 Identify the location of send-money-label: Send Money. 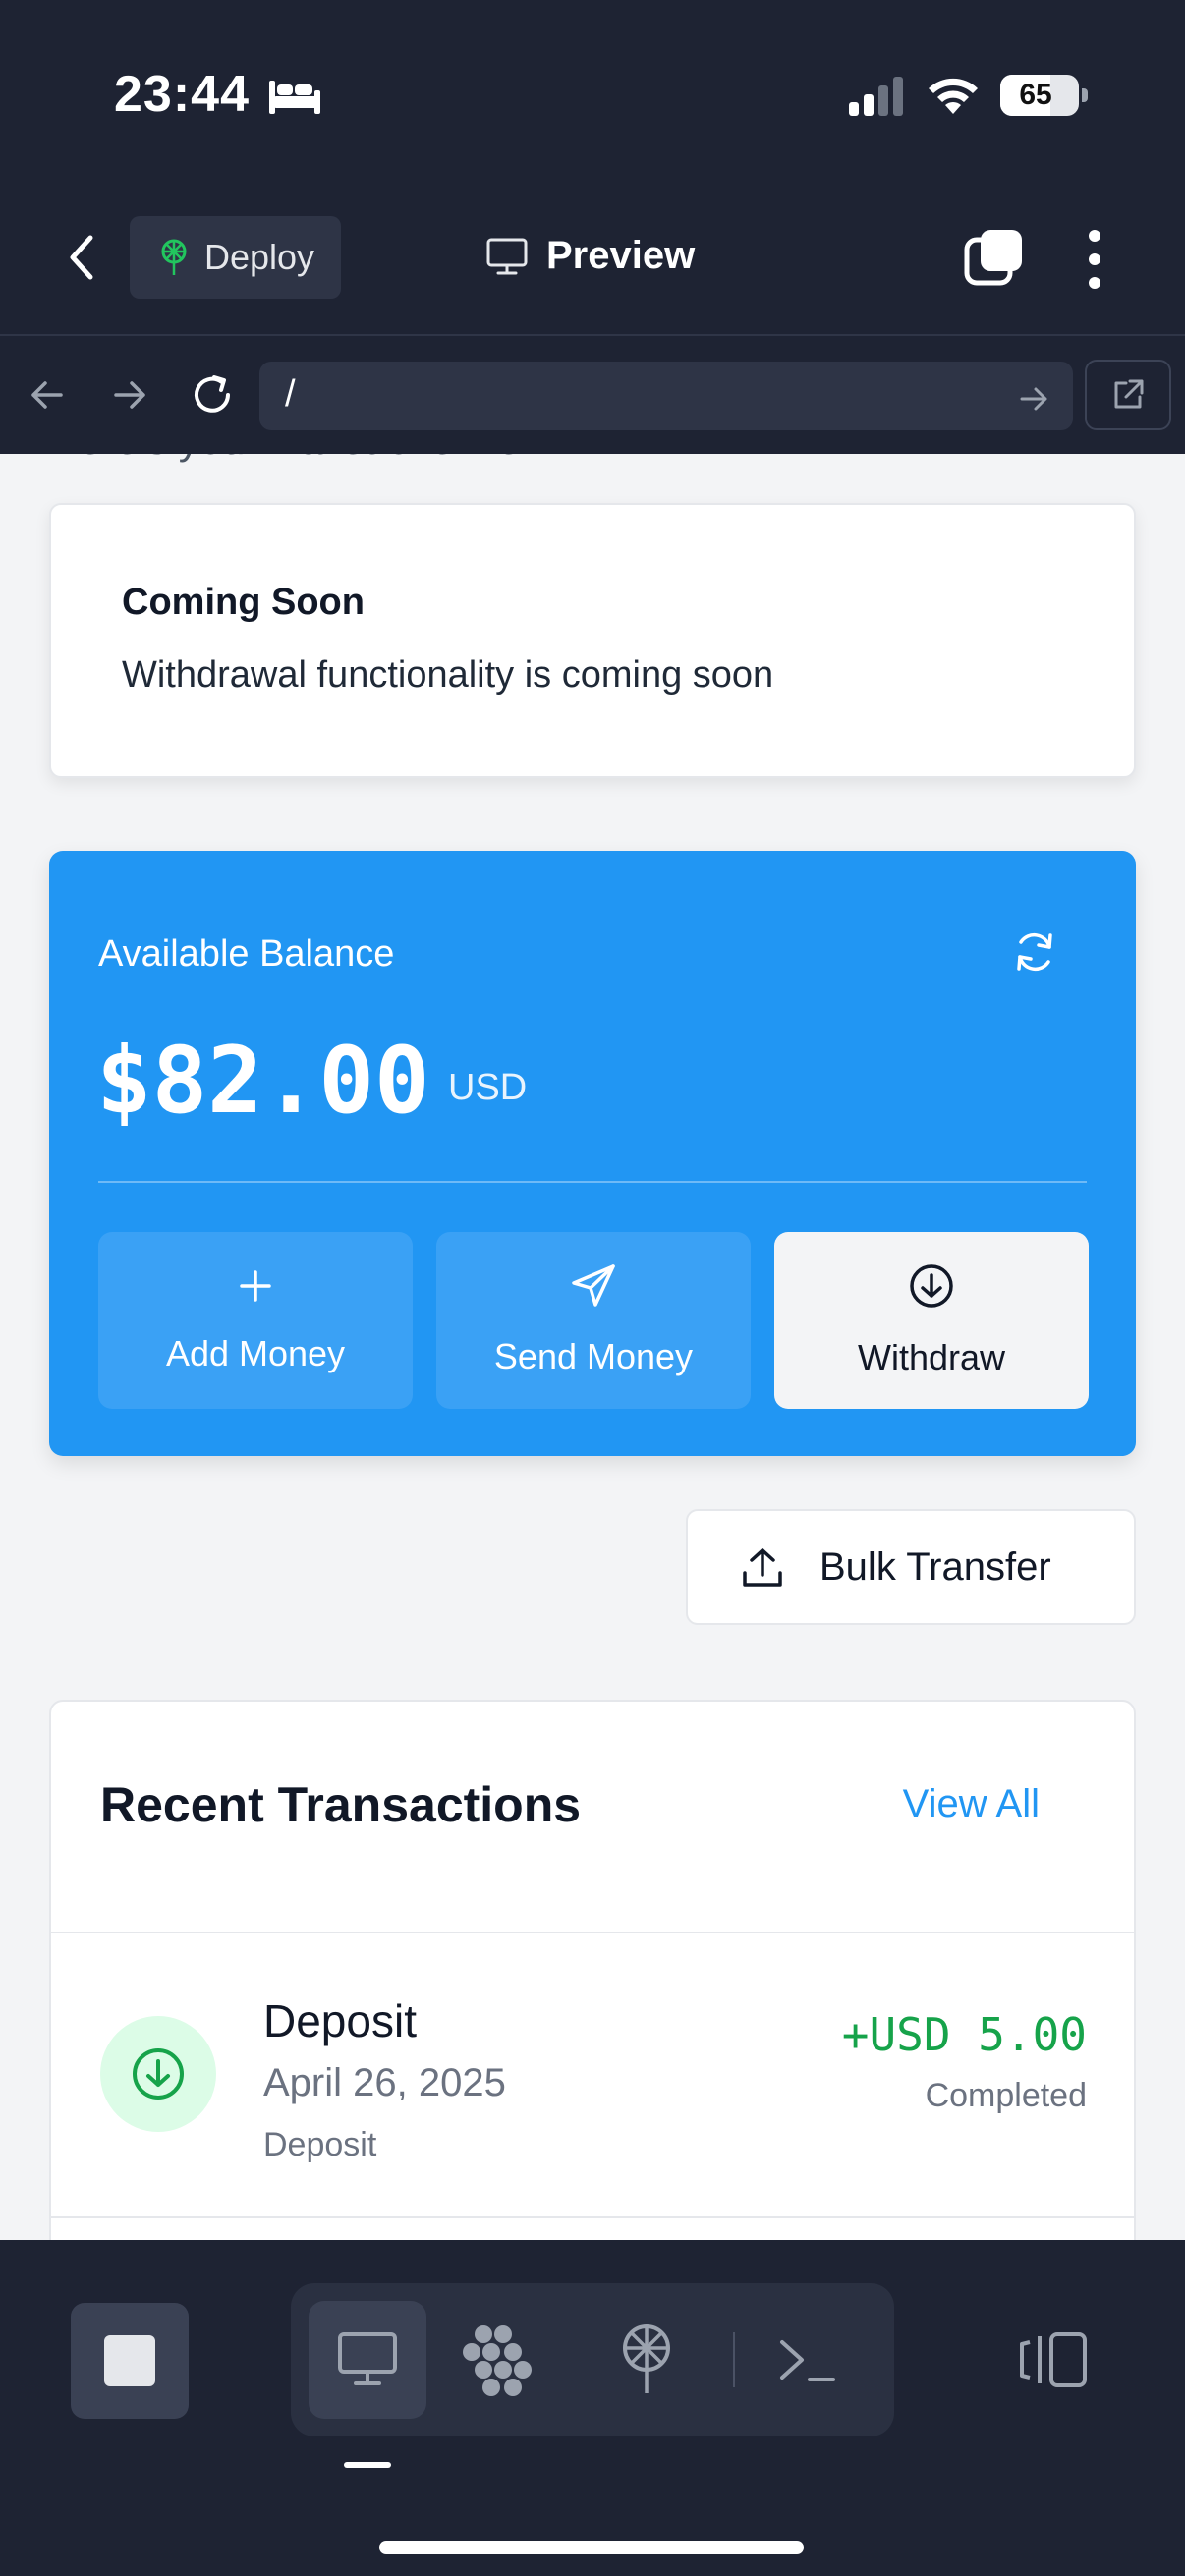
(594, 1356).